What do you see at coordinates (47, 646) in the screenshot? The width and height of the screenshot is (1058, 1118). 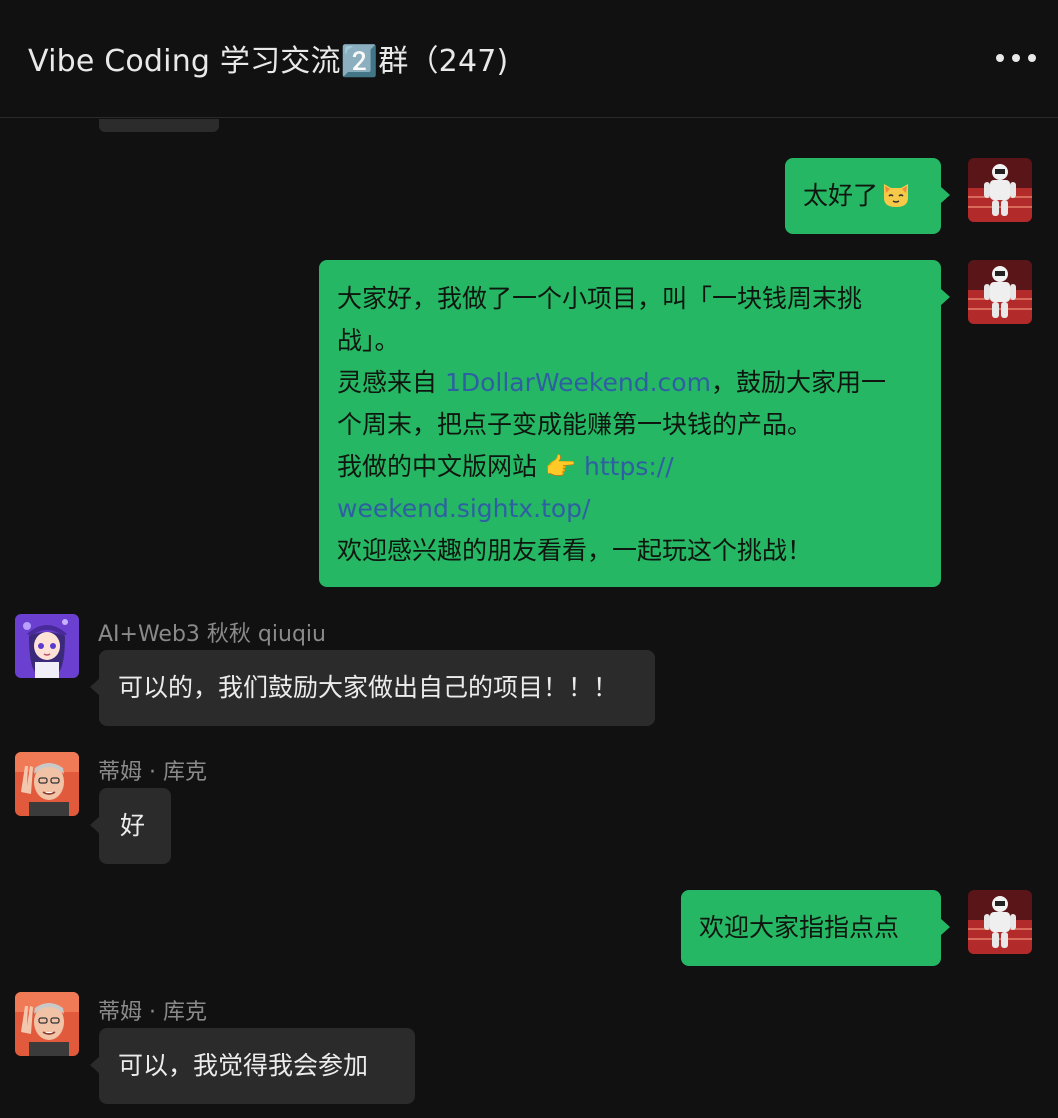 I see `qiuqiu-avatar` at bounding box center [47, 646].